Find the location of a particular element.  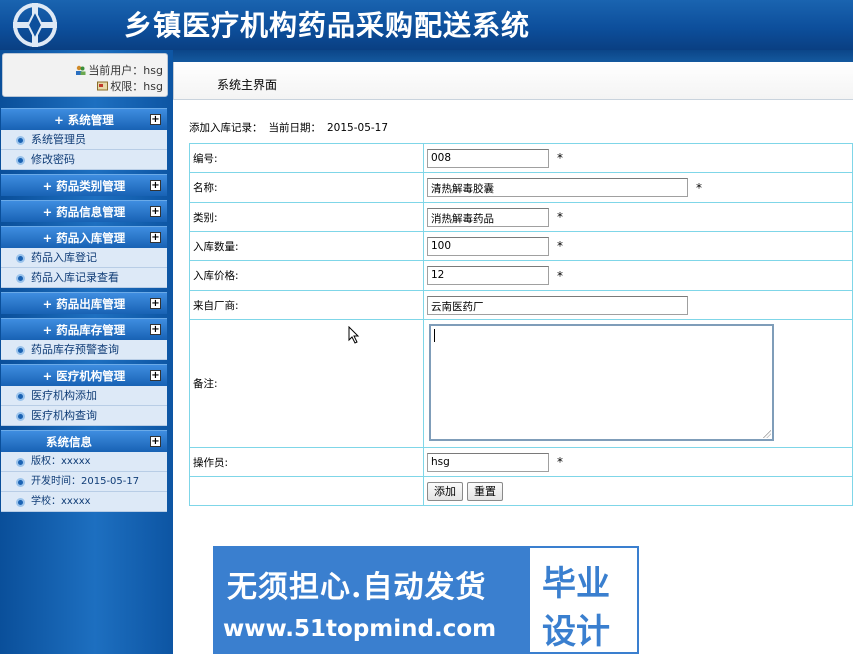

menu-group-system-info: 系统信息 + is located at coordinates (84, 441).